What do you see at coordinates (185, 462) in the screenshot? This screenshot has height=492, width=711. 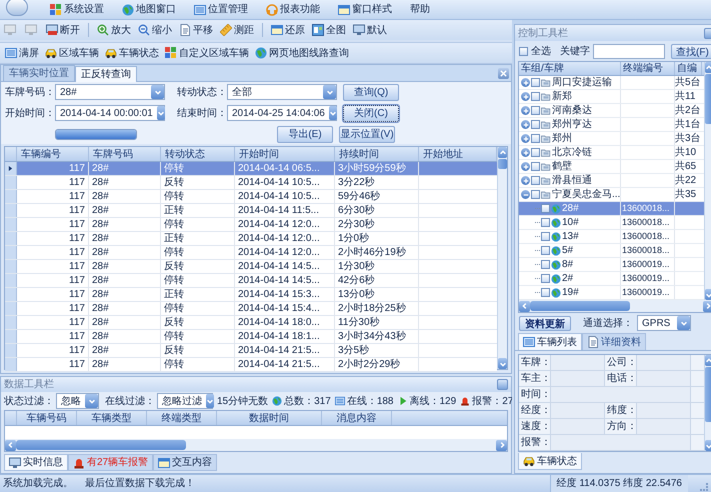 I see `tab: 交互内容` at bounding box center [185, 462].